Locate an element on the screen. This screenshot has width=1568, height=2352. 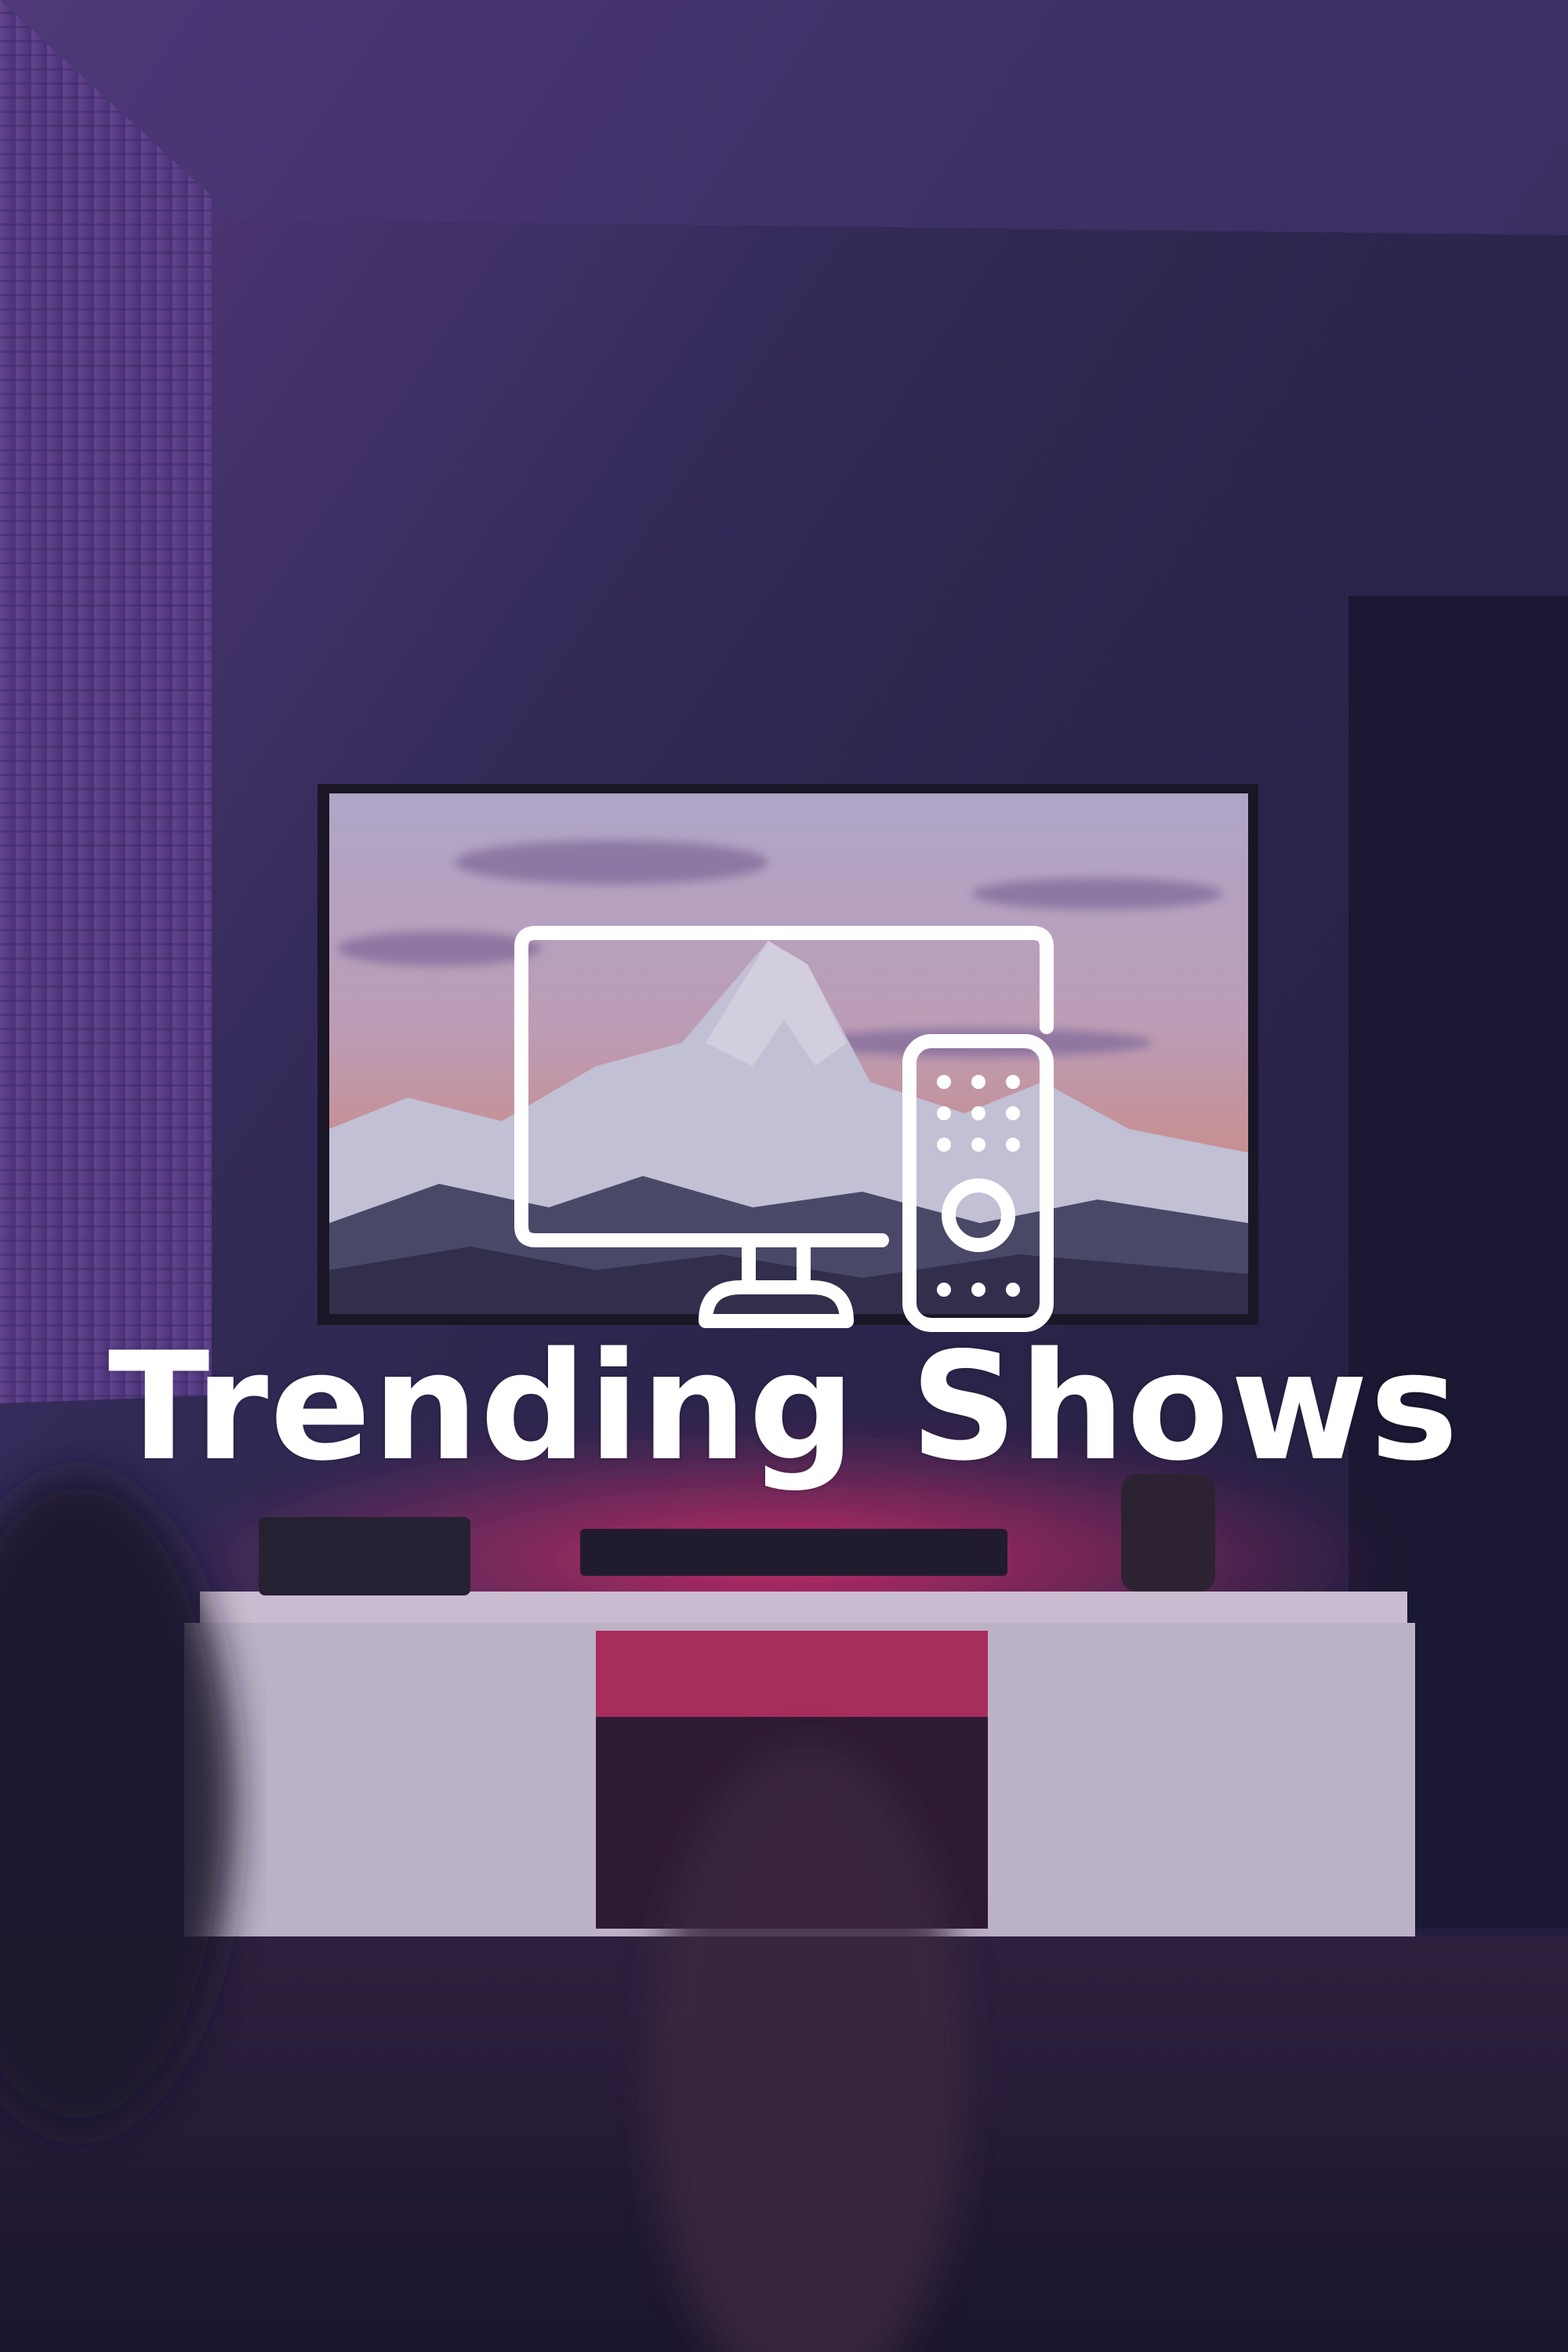
tv-with-remote-icon is located at coordinates (784, 1129).